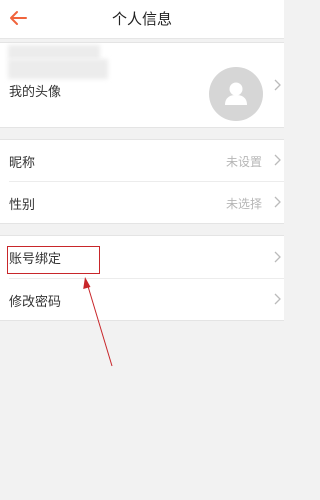 This screenshot has width=320, height=500. What do you see at coordinates (35, 302) in the screenshot?
I see `change-password-label: 修改密码` at bounding box center [35, 302].